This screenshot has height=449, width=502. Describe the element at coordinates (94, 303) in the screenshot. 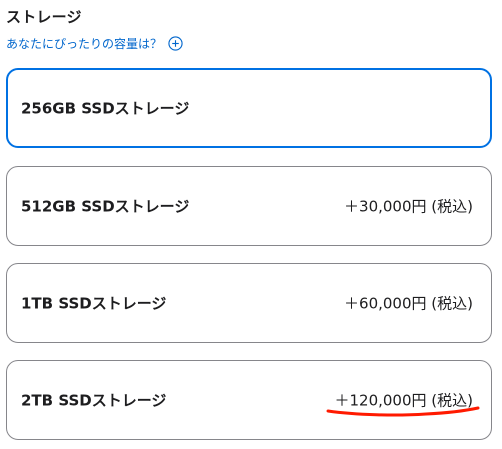

I see `option-label: 1TB SSDストレージ` at that location.